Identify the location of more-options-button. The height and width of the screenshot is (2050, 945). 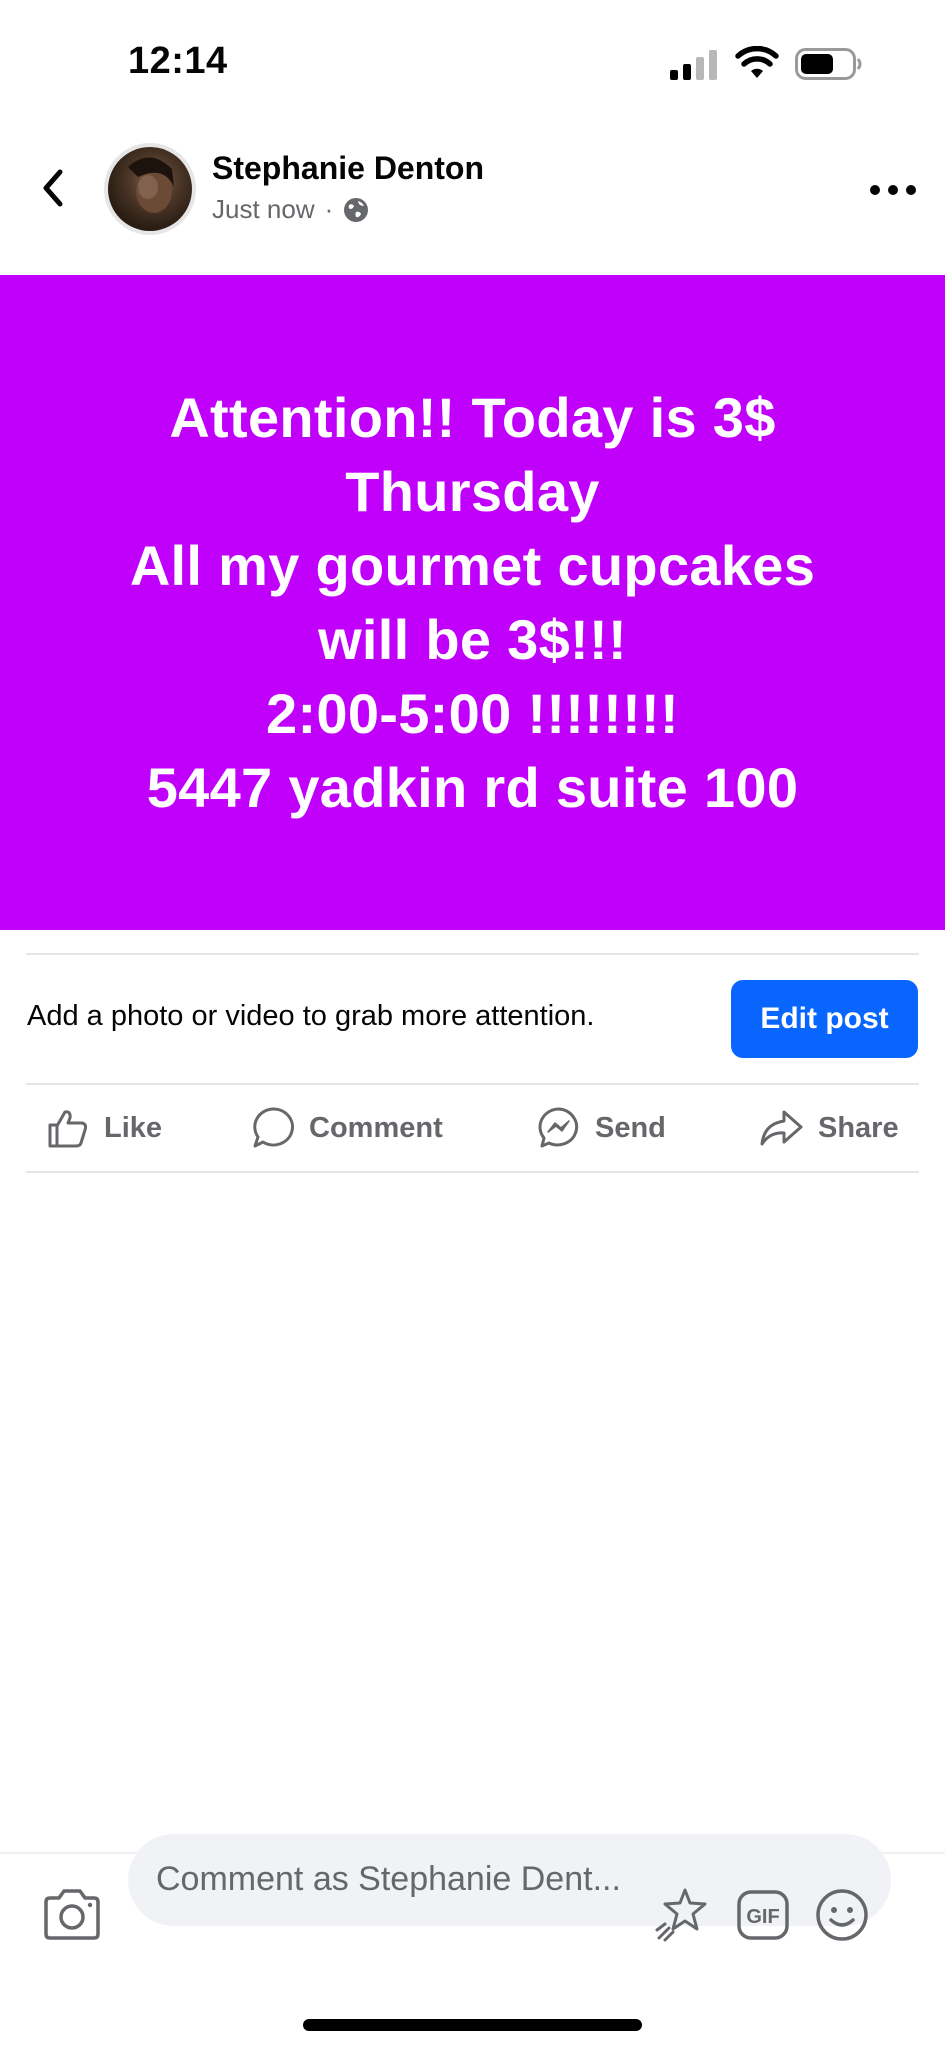
(893, 190).